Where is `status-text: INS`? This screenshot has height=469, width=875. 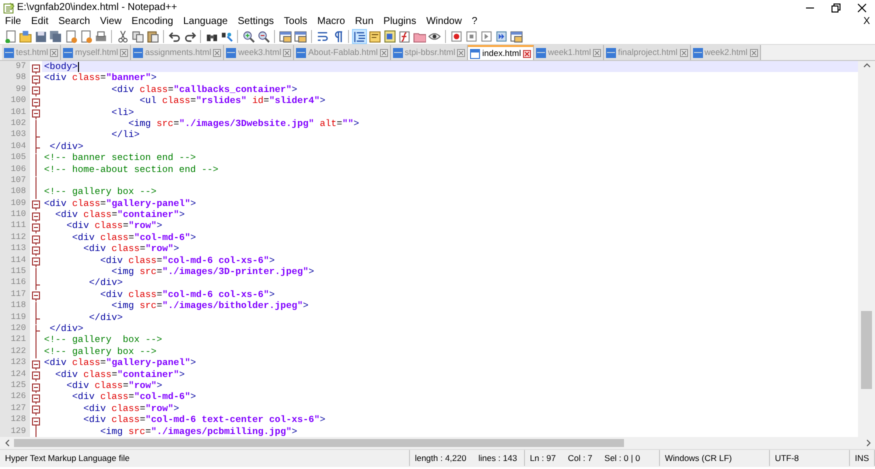
status-text: INS is located at coordinates (861, 458).